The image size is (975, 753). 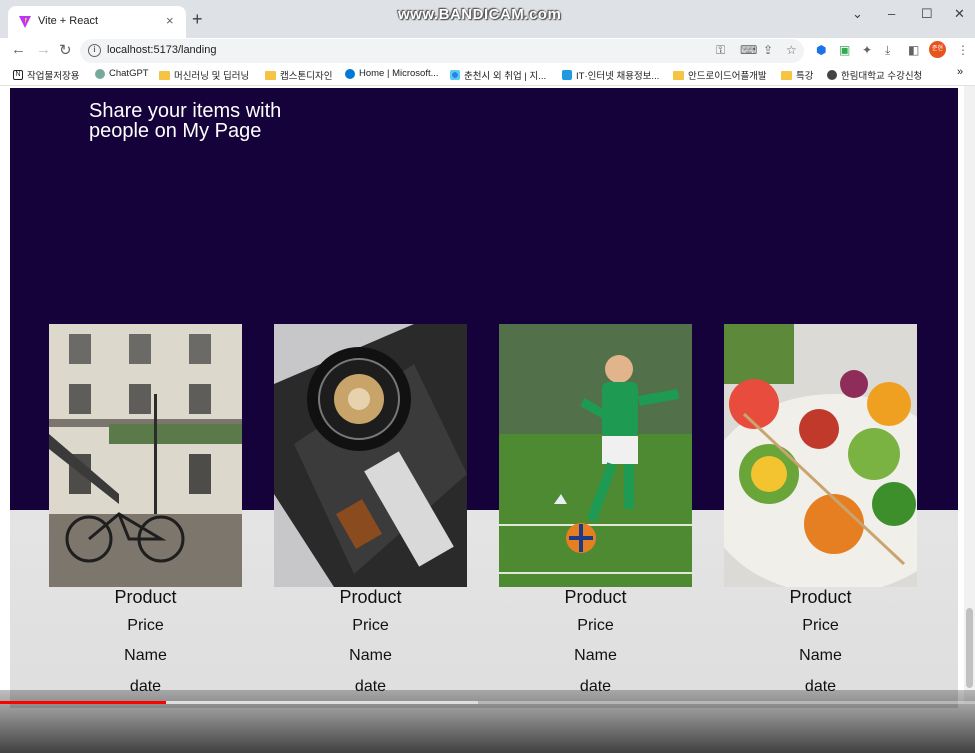 What do you see at coordinates (832, 75) in the screenshot?
I see `globe-icon` at bounding box center [832, 75].